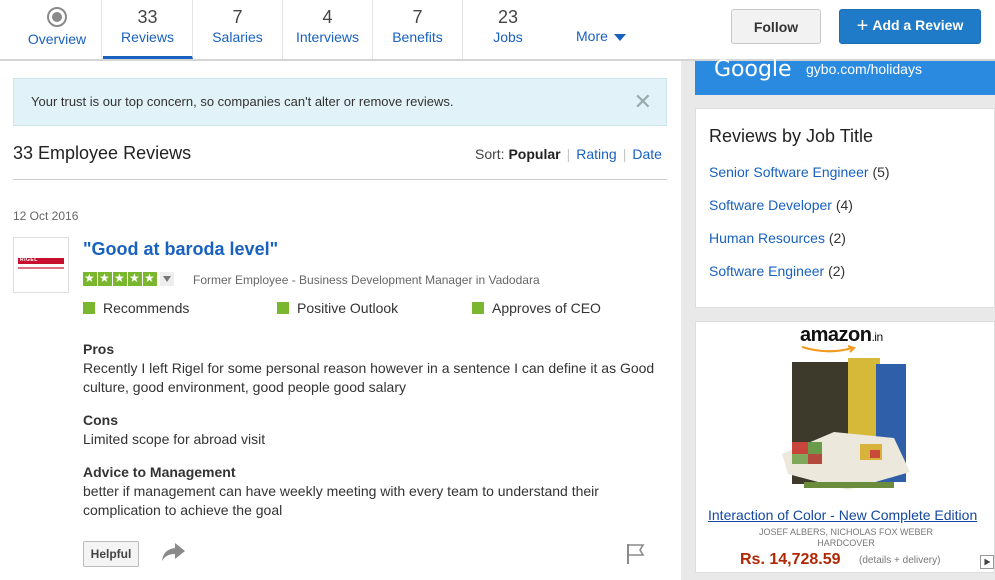 Image resolution: width=995 pixels, height=580 pixels. I want to click on tab-overview: Overview, so click(57, 29).